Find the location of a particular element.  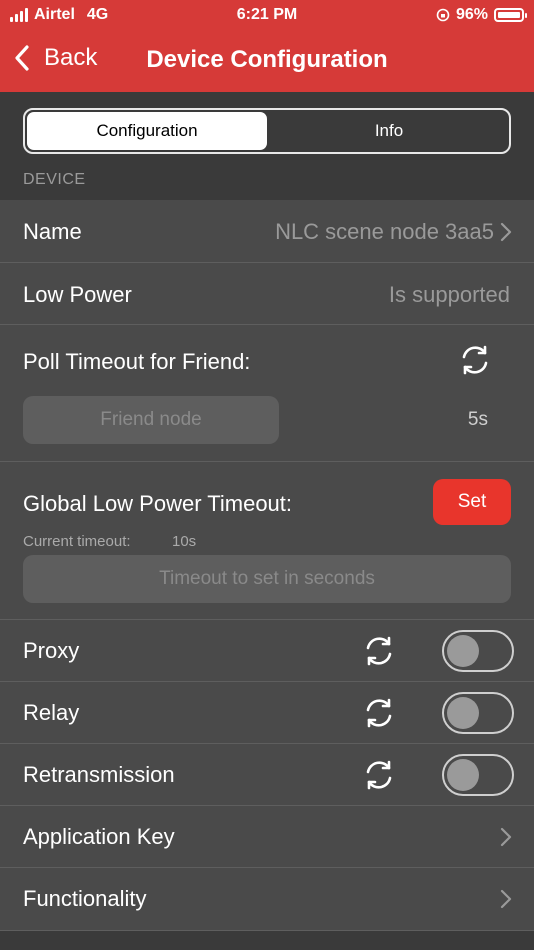

friend-node-button: Friend node is located at coordinates (151, 420).